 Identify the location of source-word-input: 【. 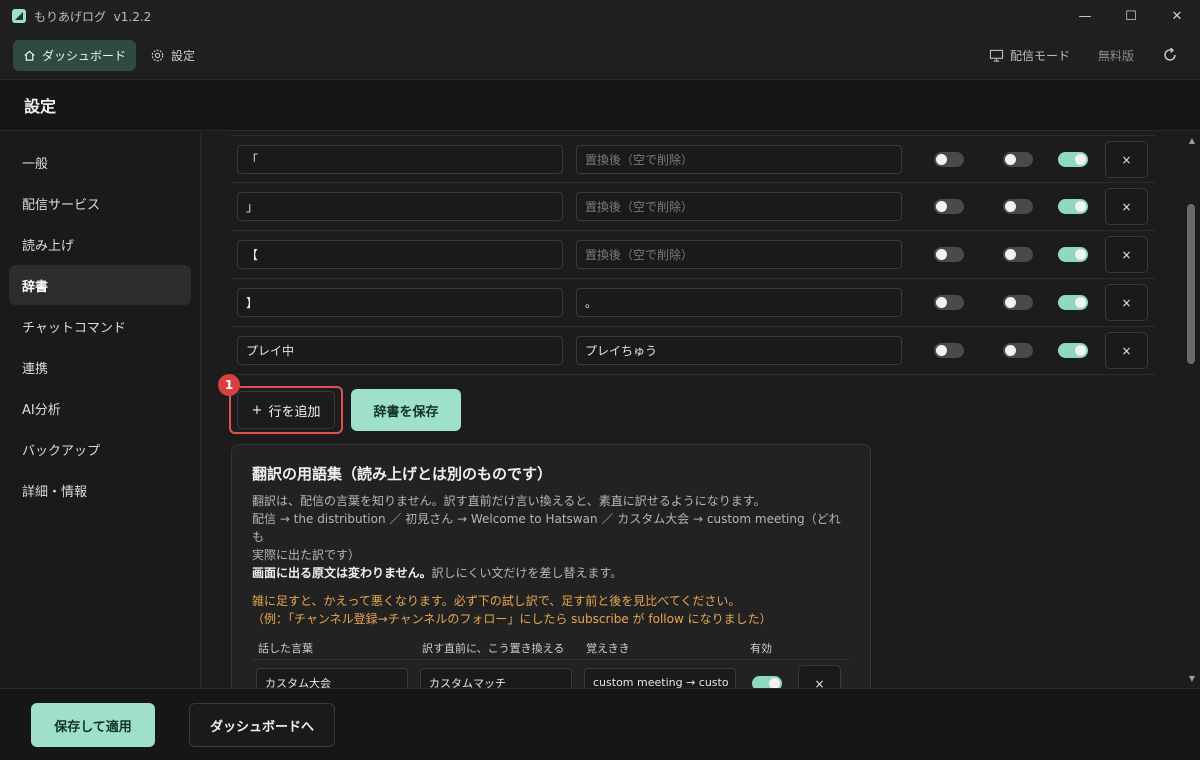
(400, 254).